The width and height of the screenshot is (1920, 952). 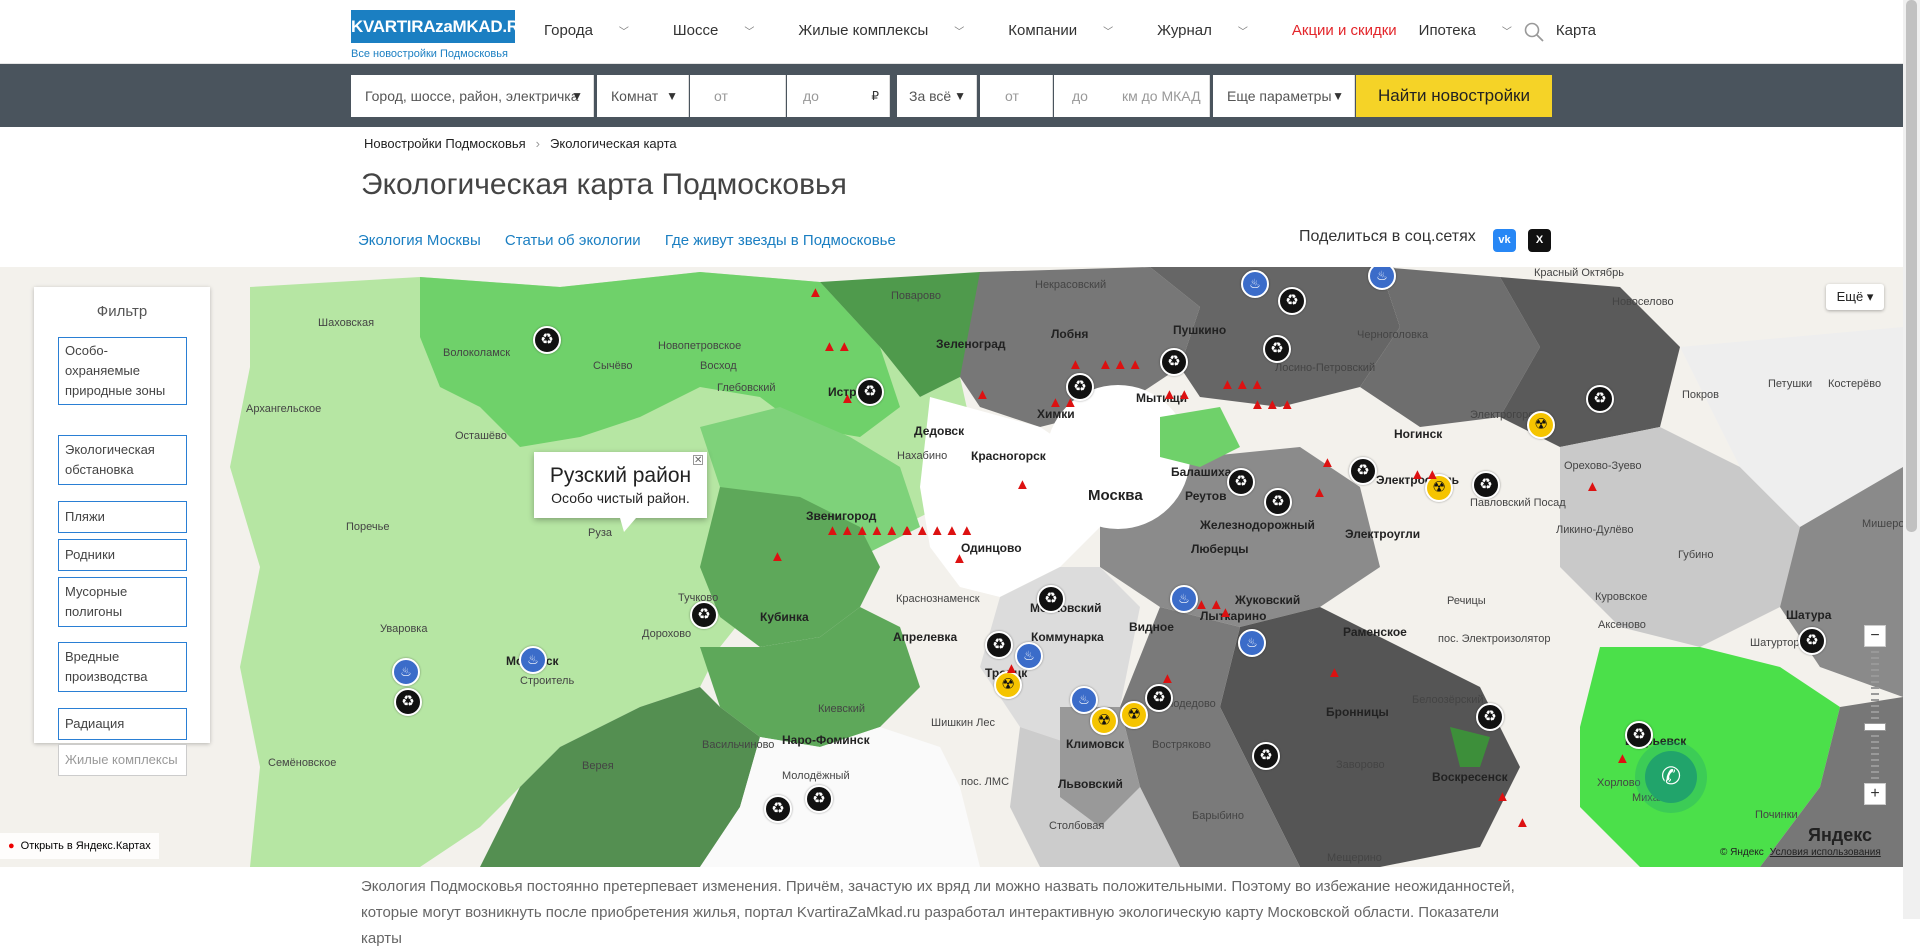 I want to click on vk-icon: vk, so click(x=1504, y=240).